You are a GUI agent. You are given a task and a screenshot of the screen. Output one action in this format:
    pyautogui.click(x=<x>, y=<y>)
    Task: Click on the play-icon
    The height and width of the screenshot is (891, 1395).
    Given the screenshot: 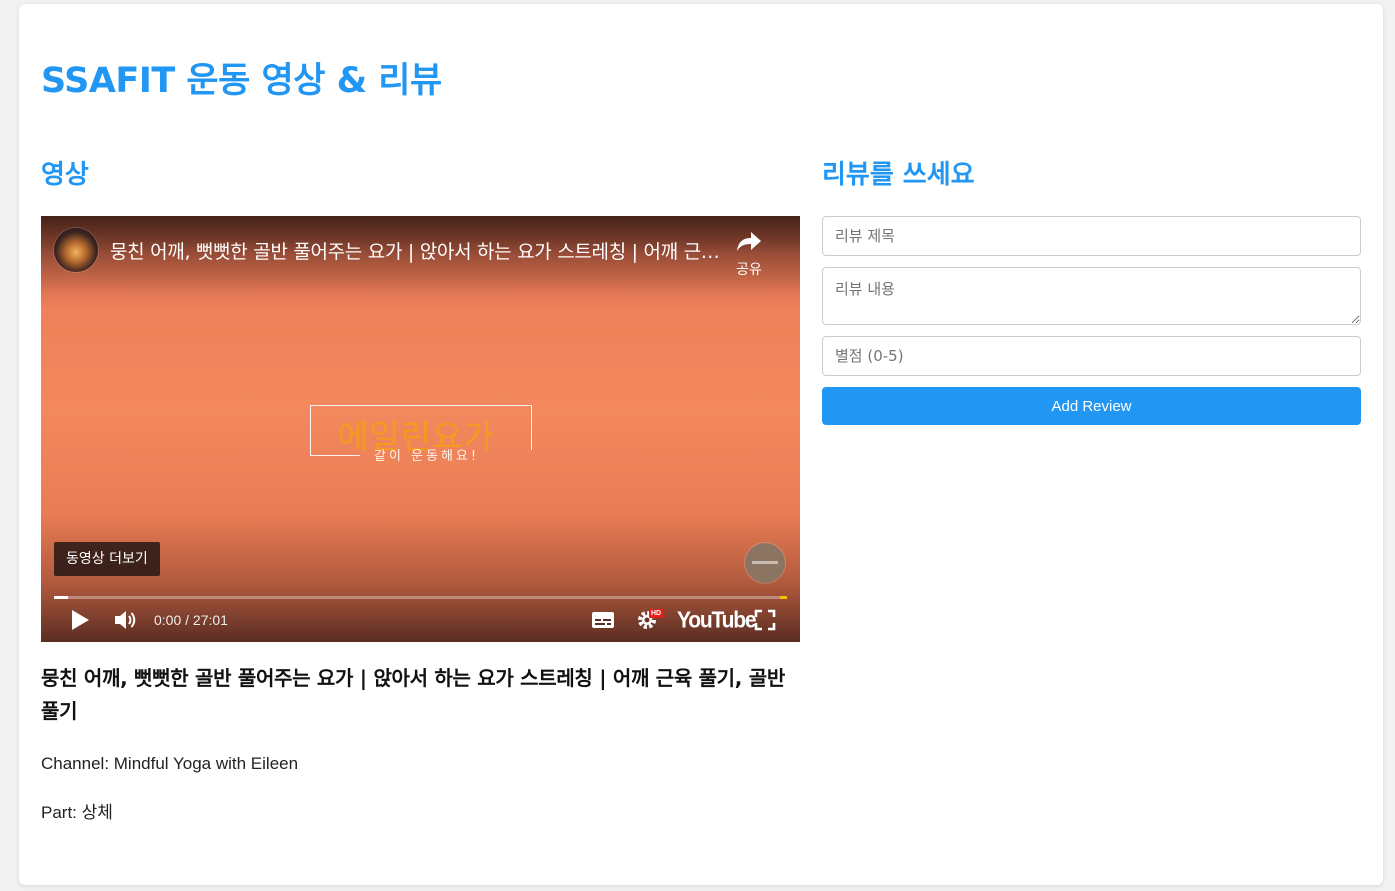 What is the action you would take?
    pyautogui.click(x=80, y=622)
    